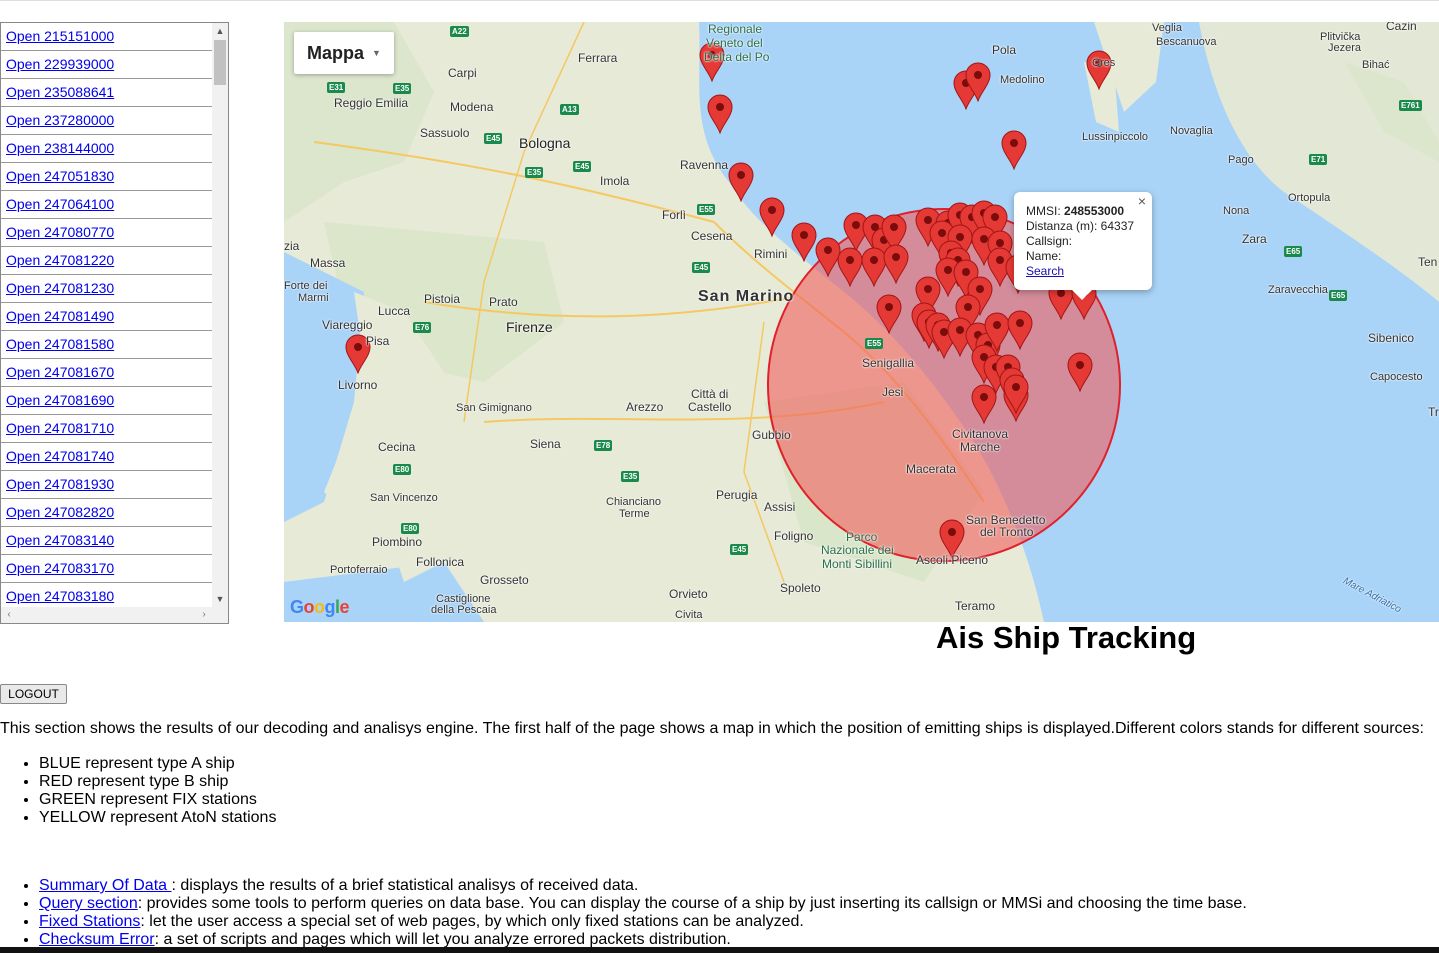 This screenshot has height=953, width=1439. Describe the element at coordinates (106, 369) in the screenshot. I see `open-ship-link: Open 247081670` at that location.